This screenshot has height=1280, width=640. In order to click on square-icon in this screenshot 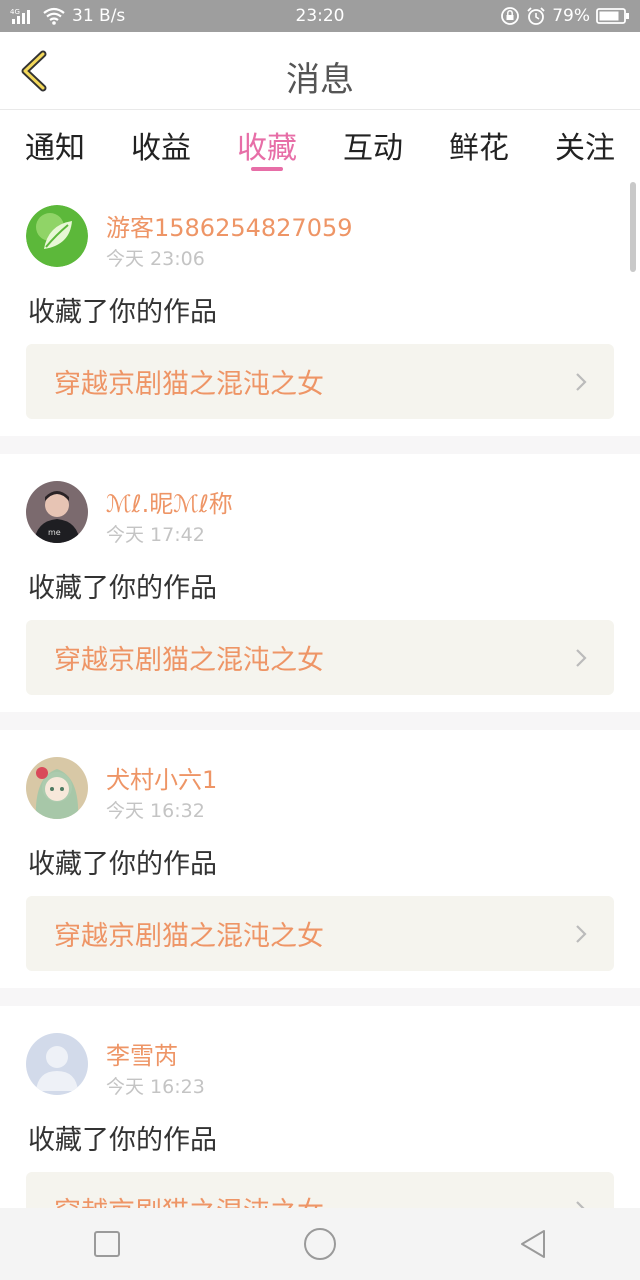, I will do `click(106, 1244)`.